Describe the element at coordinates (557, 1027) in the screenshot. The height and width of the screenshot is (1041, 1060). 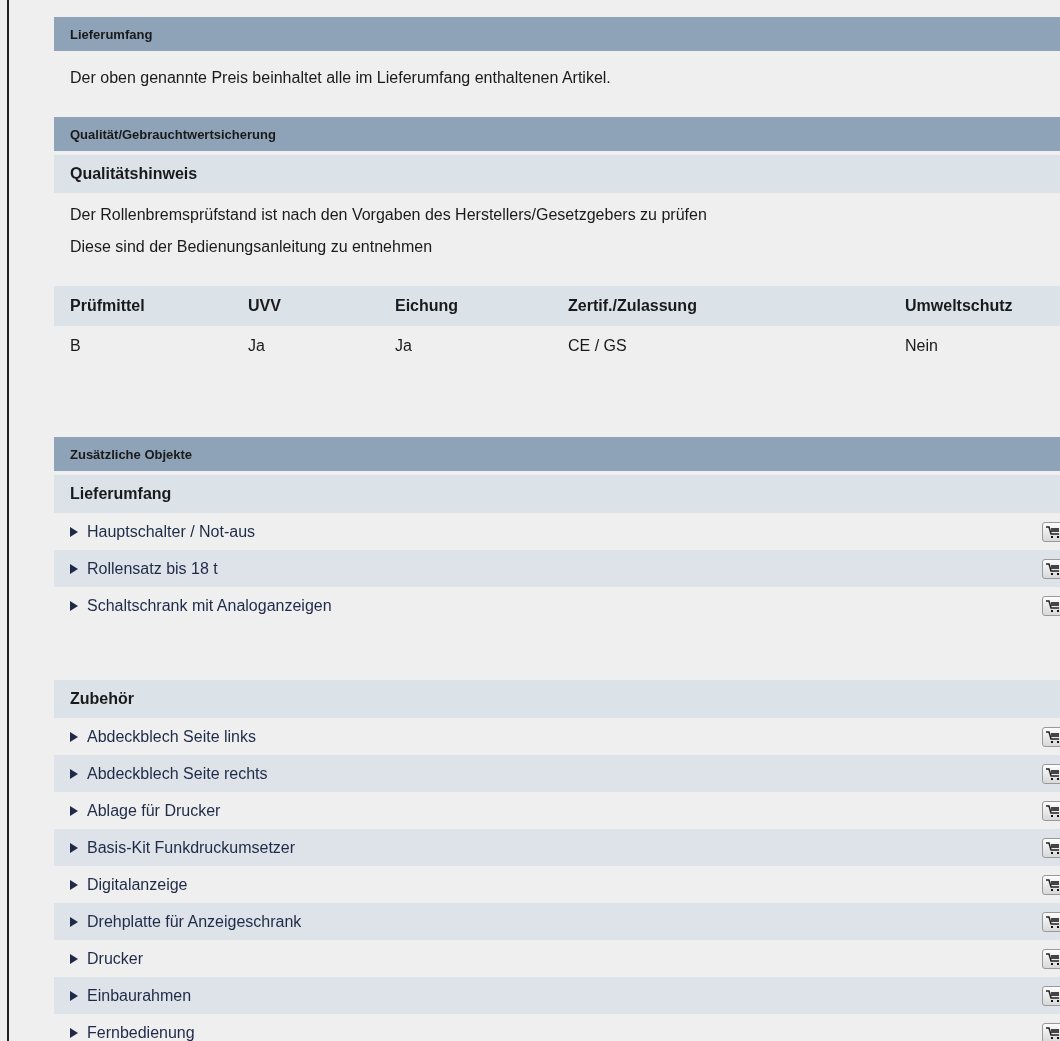
I see `accessory-item: Fernbedienung` at that location.